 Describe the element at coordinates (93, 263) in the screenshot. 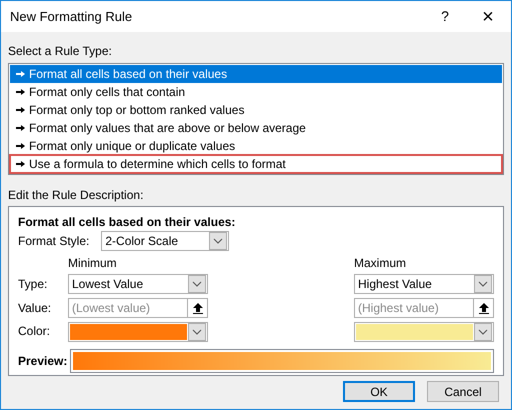

I see `column-heading: Minimum` at that location.